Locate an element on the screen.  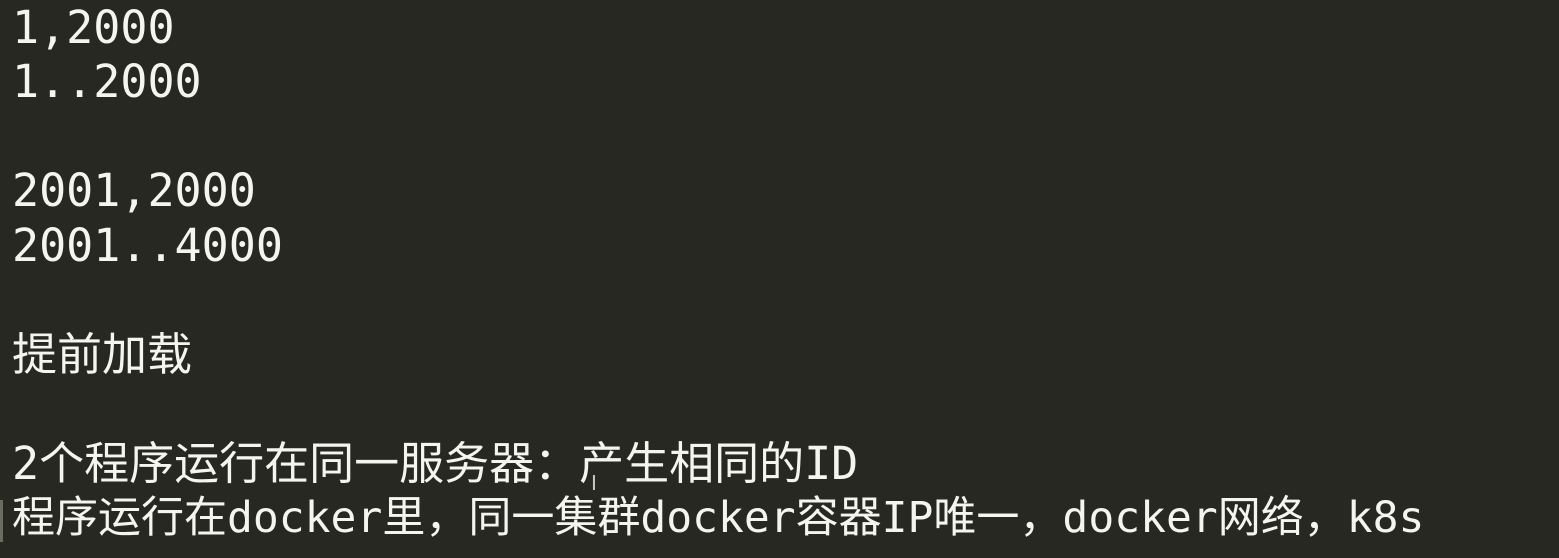
editor-line-5: 提前加载 is located at coordinates (102, 354).